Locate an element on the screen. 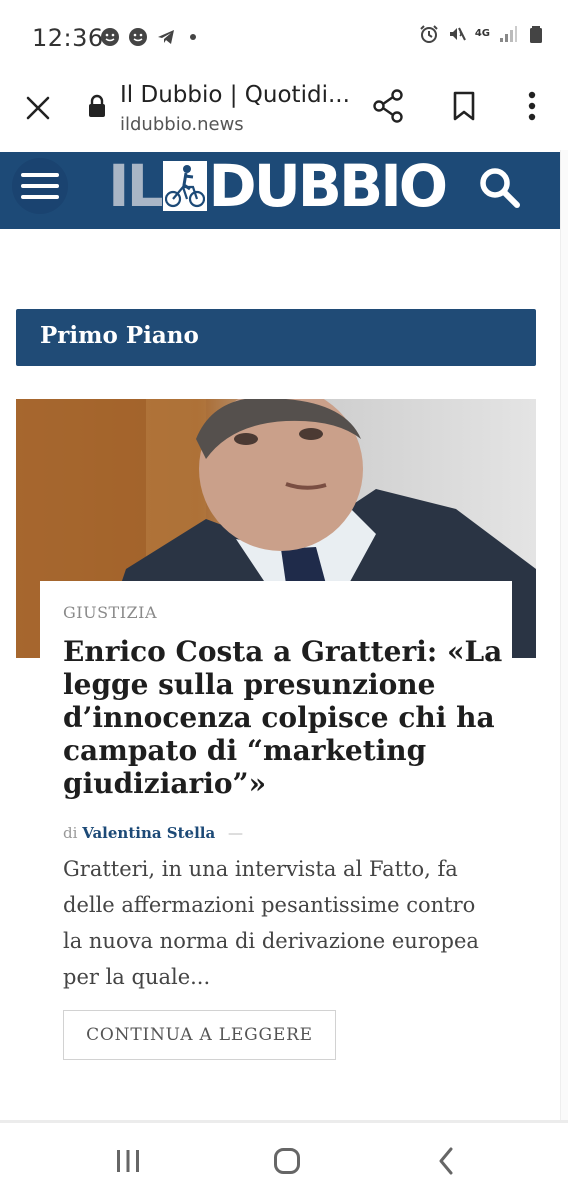  page-url: ildubbio.news is located at coordinates (182, 124).